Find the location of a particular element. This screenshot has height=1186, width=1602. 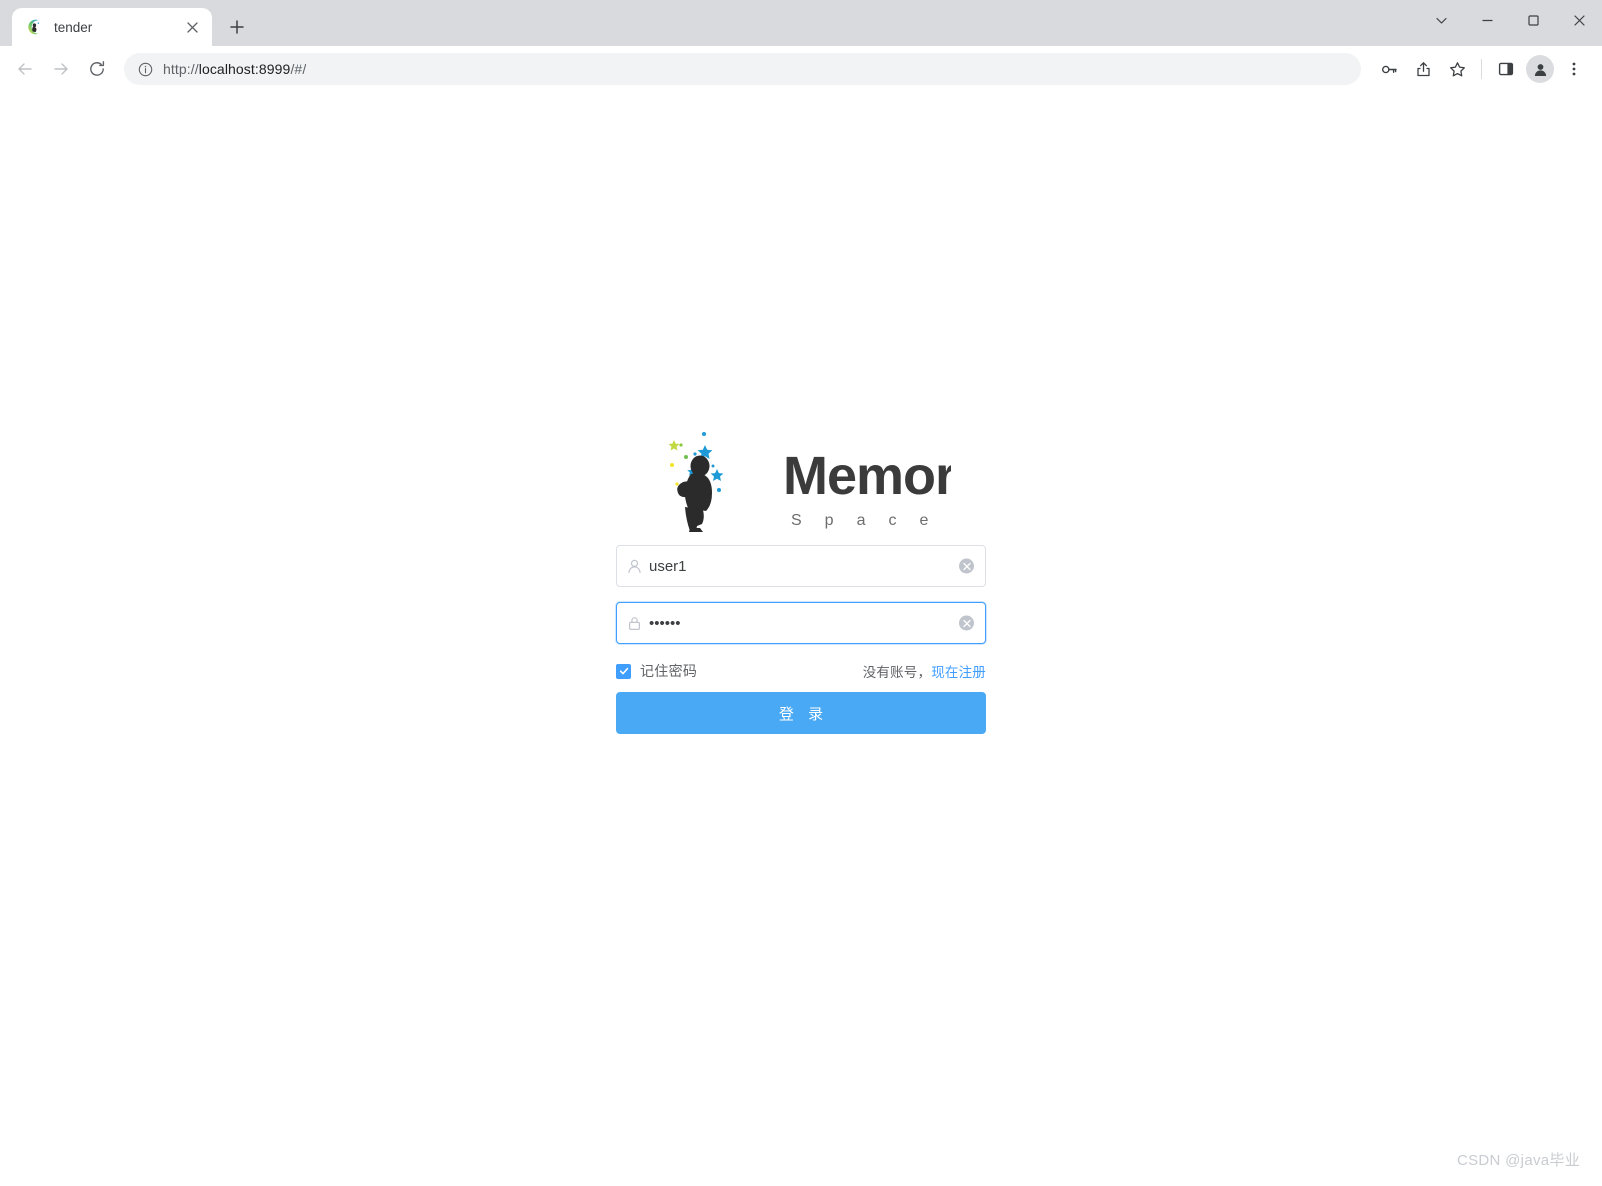

password-field is located at coordinates (801, 623).